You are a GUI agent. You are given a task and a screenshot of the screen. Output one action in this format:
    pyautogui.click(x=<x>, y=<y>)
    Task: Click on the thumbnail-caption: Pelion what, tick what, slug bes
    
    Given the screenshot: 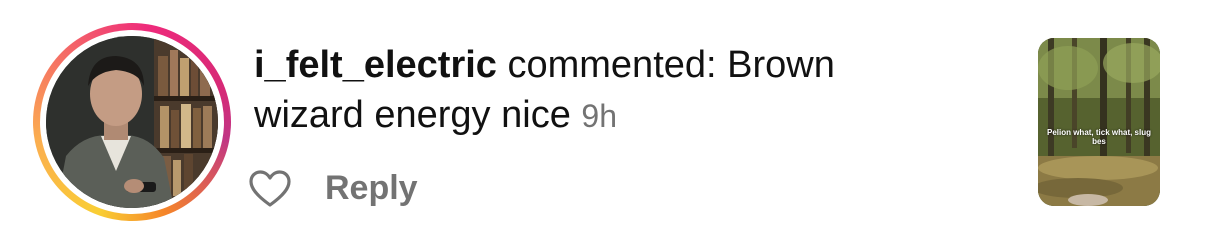 What is the action you would take?
    pyautogui.click(x=1098, y=137)
    